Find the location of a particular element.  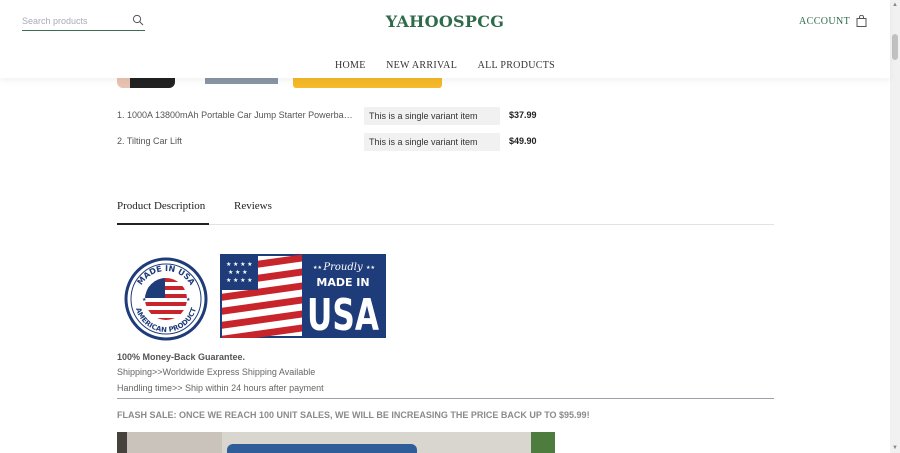

page-scrollbar: ▲ ▼ is located at coordinates (895, 226).